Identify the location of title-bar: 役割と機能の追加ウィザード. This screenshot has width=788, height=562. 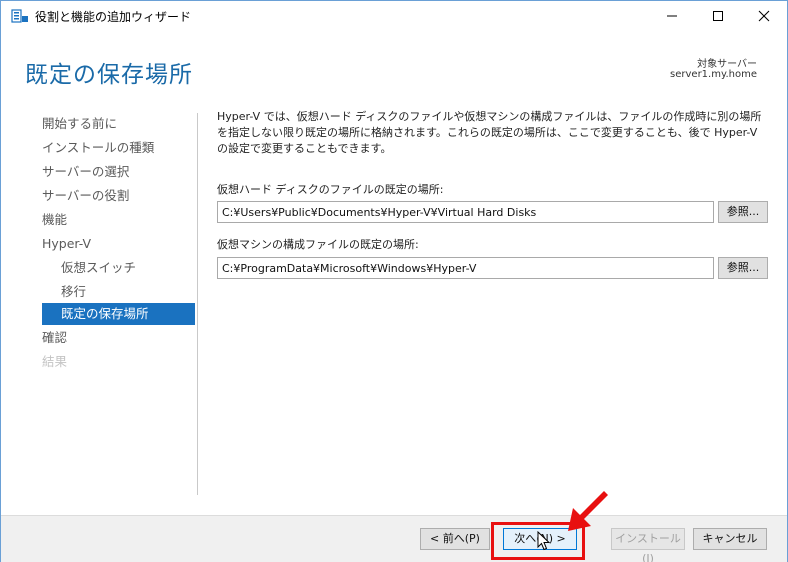
(394, 16).